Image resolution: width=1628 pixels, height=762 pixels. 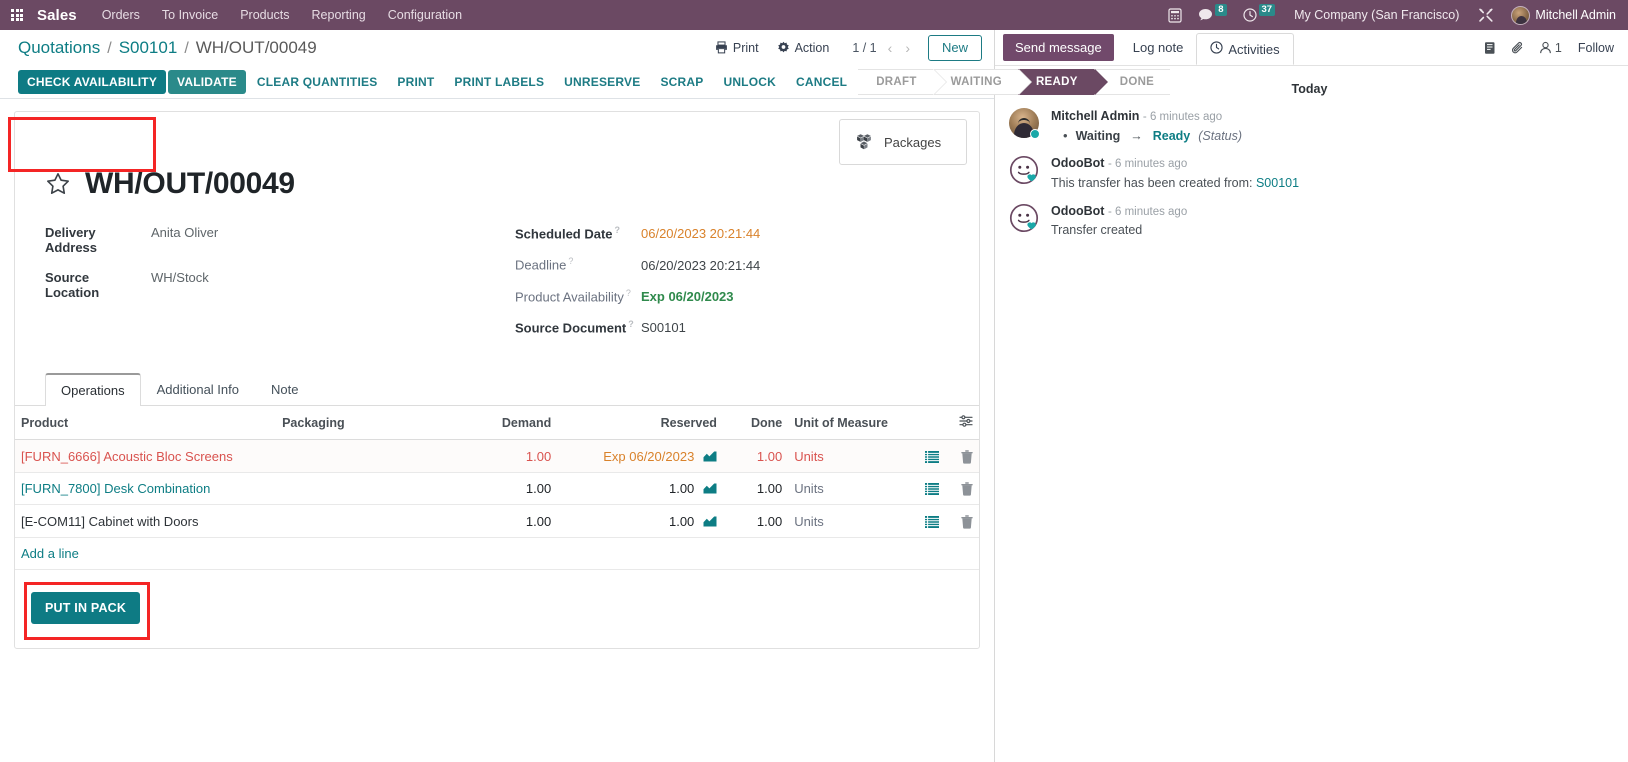 I want to click on chevron-left-icon: ‹, so click(x=890, y=48).